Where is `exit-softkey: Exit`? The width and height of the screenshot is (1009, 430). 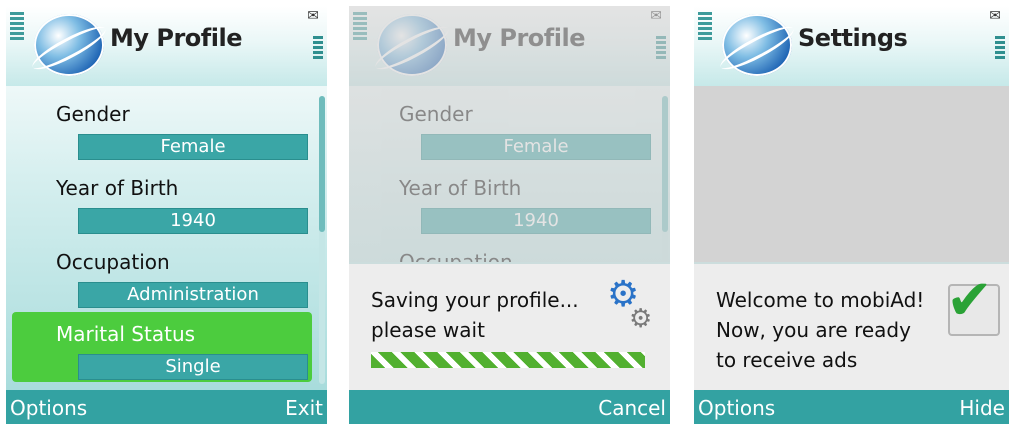 exit-softkey: Exit is located at coordinates (304, 408).